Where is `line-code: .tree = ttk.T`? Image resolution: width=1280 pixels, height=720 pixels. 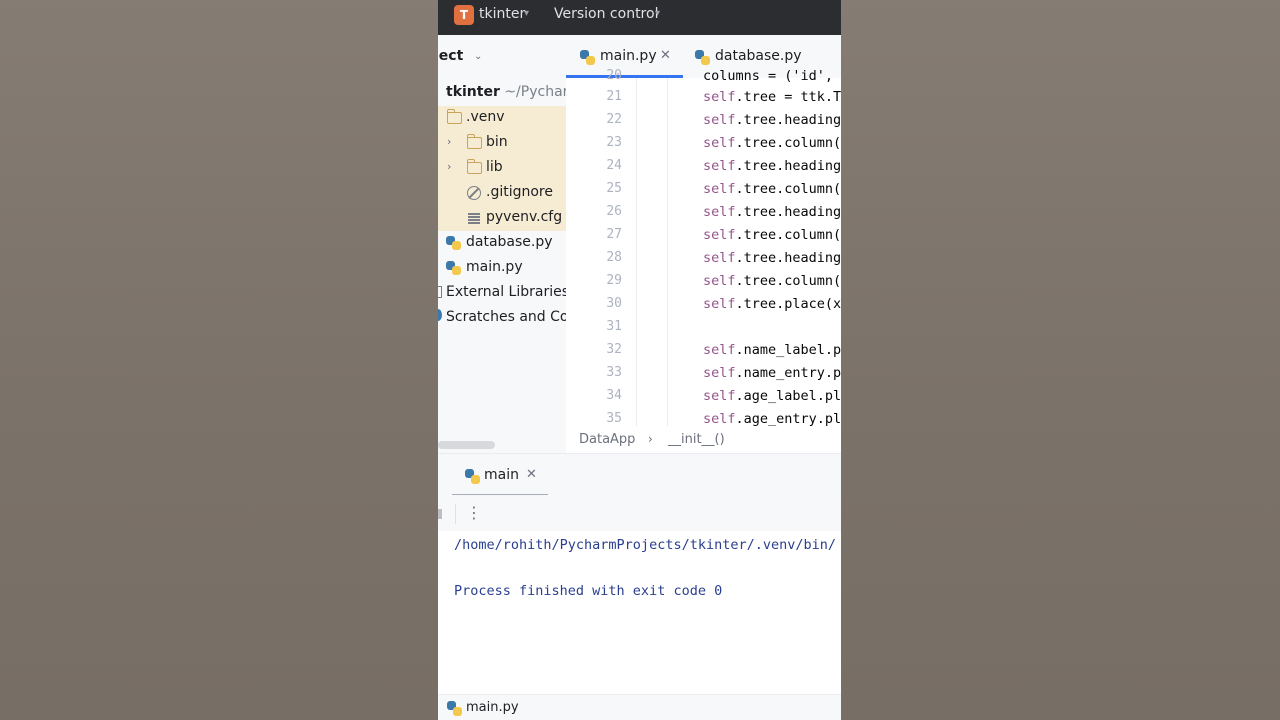 line-code: .tree = ttk.T is located at coordinates (788, 97).